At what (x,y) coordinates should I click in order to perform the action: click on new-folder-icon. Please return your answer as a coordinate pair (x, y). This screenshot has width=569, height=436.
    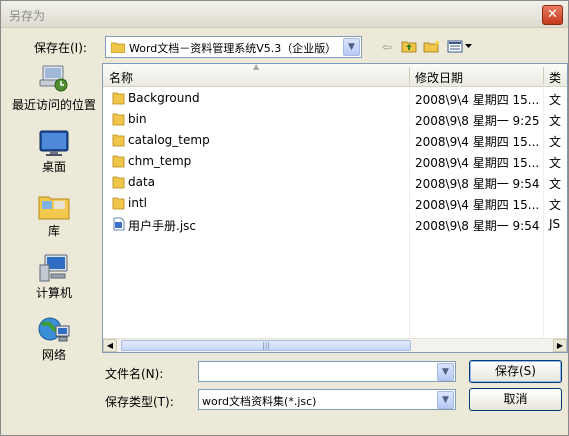
    Looking at the image, I should click on (431, 46).